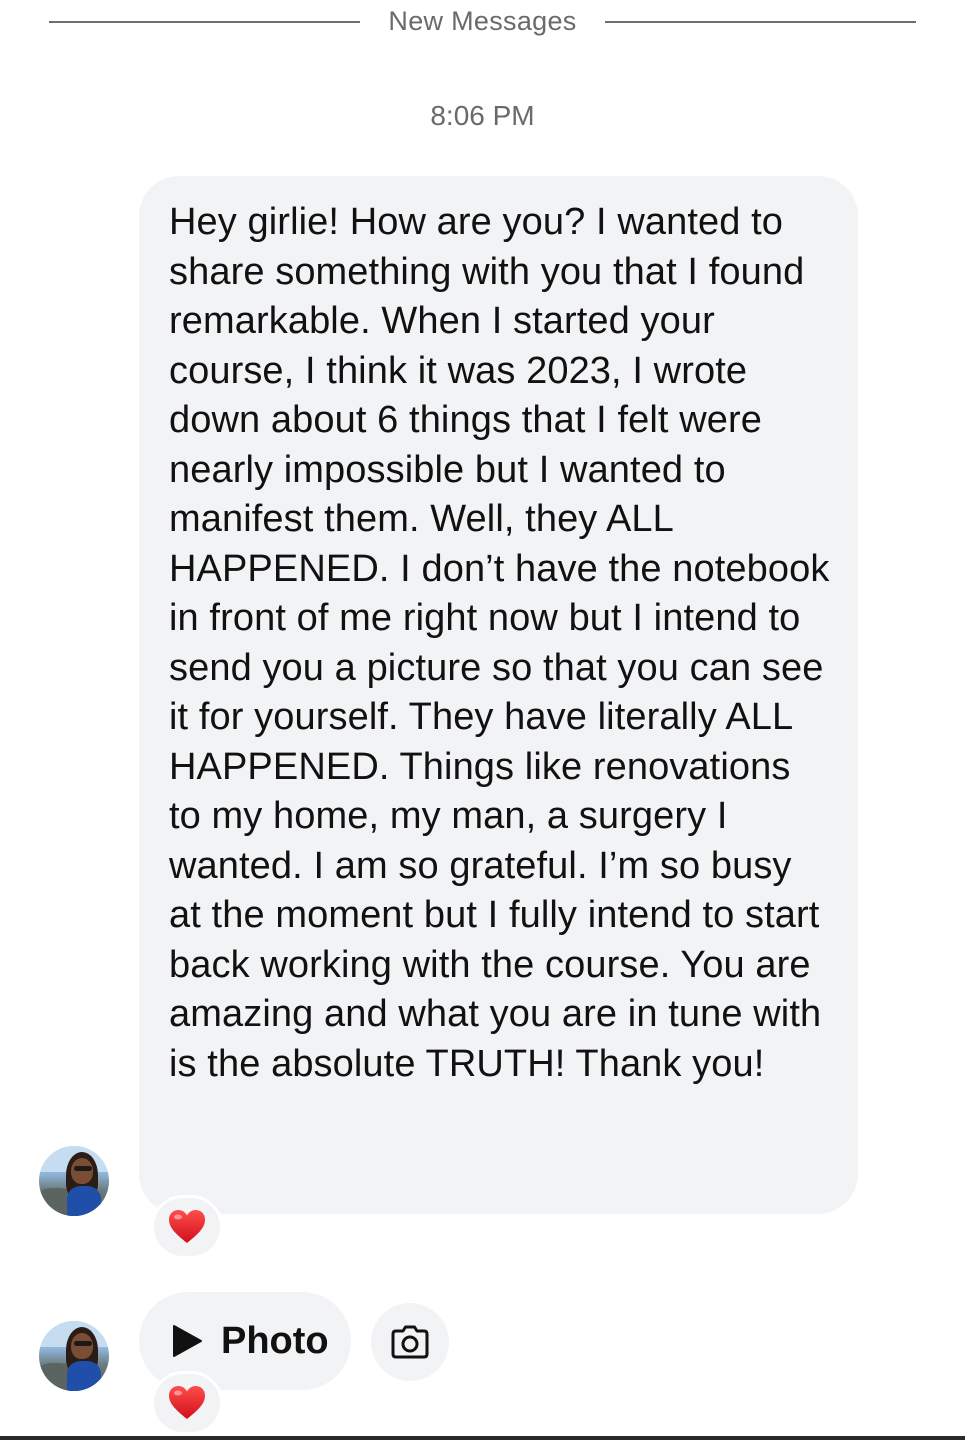 The image size is (965, 1440). What do you see at coordinates (482, 115) in the screenshot?
I see `message-timestamp: 8:06 PM` at bounding box center [482, 115].